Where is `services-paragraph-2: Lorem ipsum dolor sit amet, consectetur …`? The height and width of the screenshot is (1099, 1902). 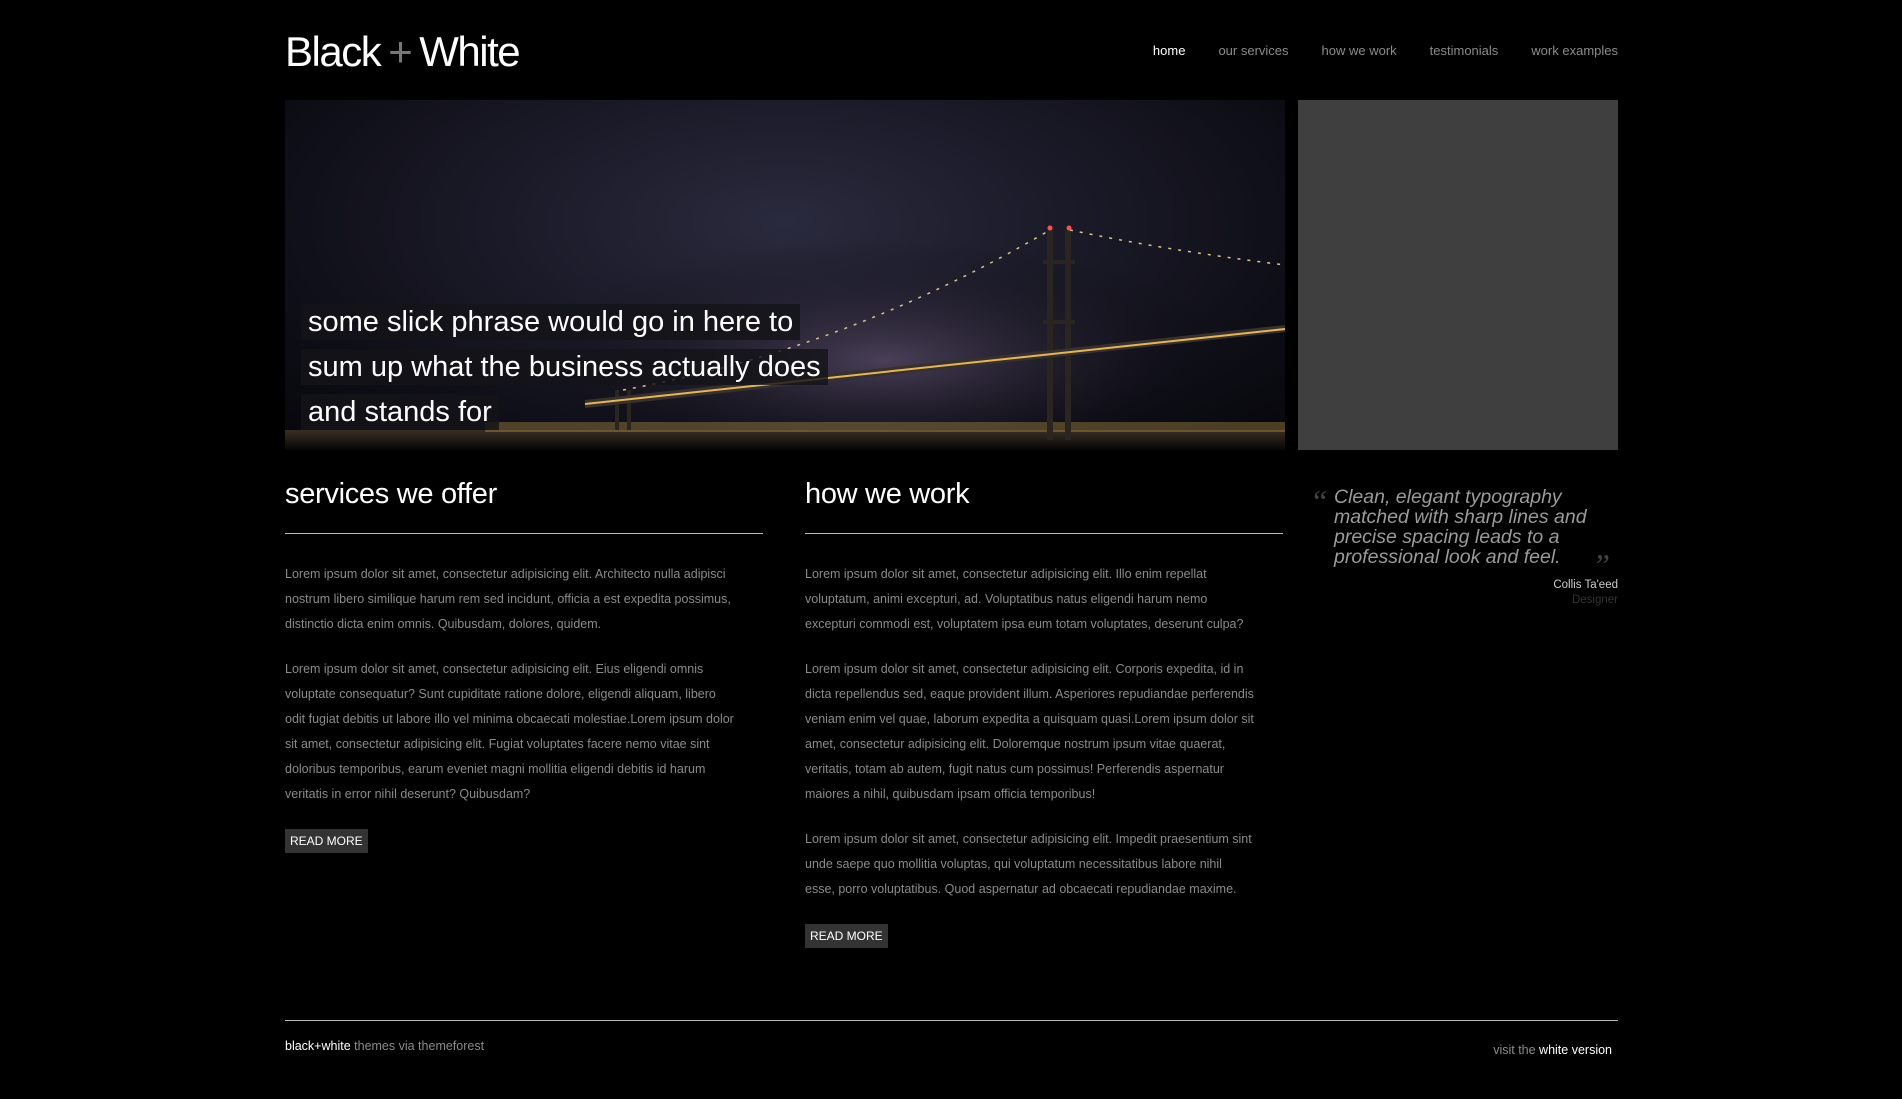
services-paragraph-2: Lorem ipsum dolor sit amet, consectetur … is located at coordinates (509, 731).